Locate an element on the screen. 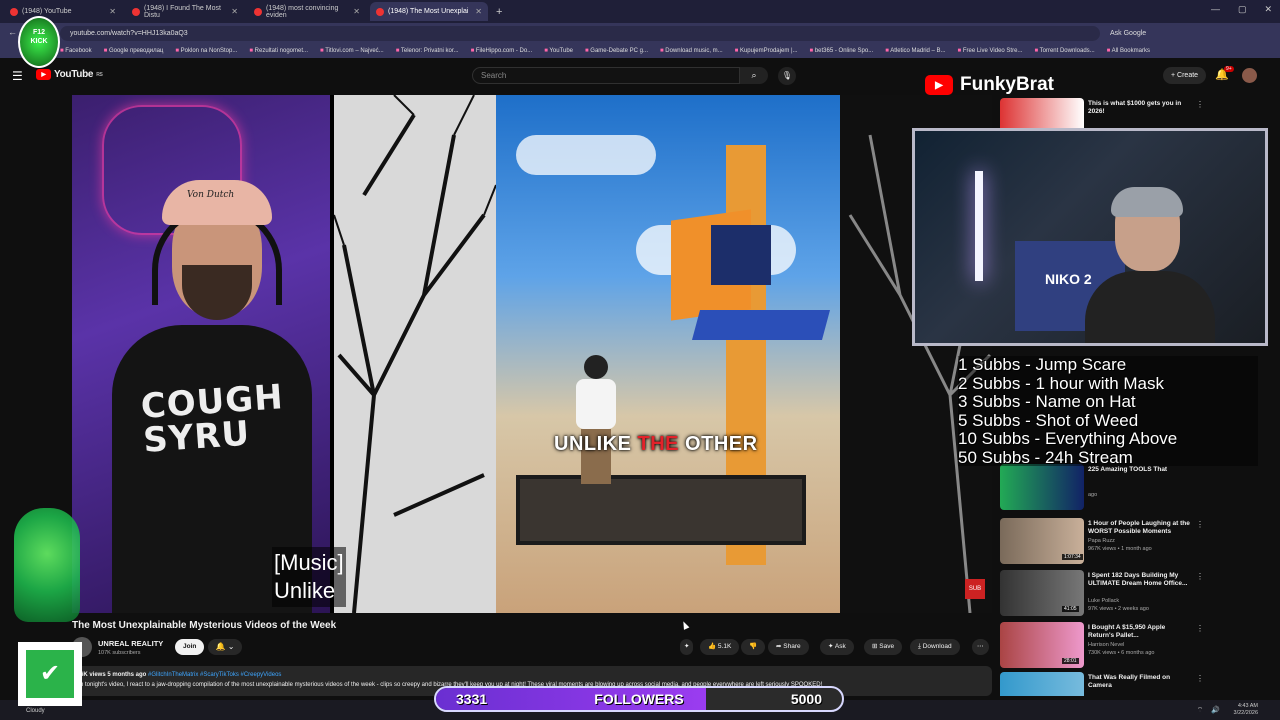 The image size is (1280, 720). boy-figure is located at coordinates (596, 420).